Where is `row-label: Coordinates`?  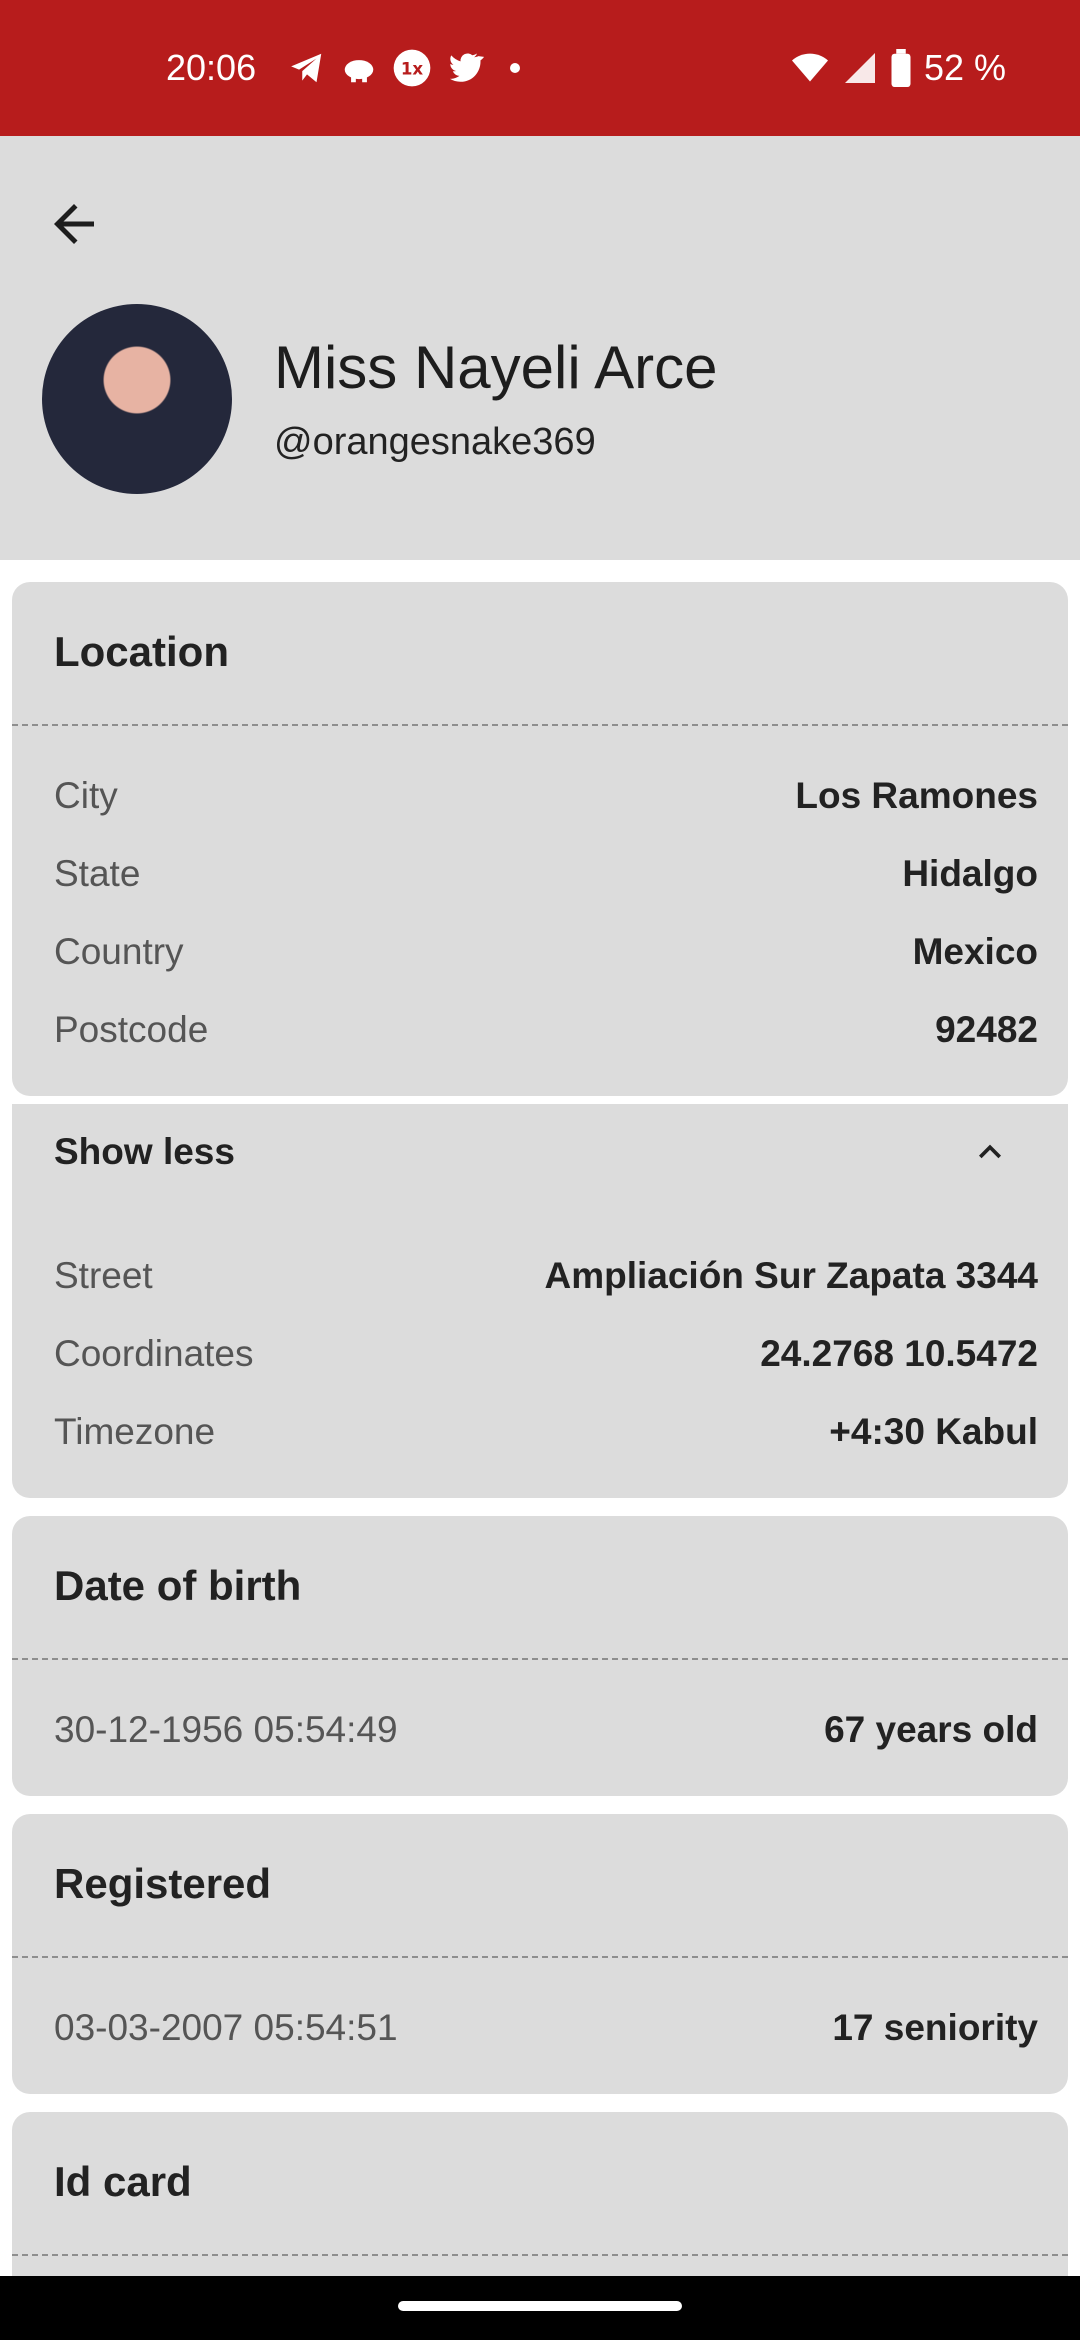 row-label: Coordinates is located at coordinates (154, 1353).